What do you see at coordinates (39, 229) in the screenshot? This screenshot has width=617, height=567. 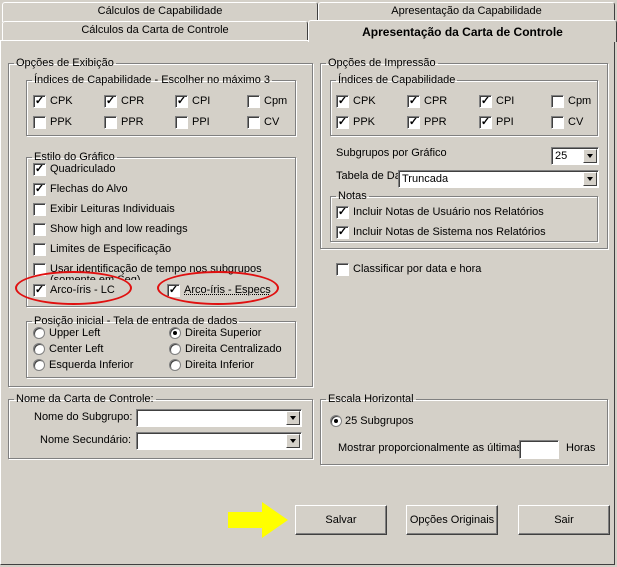 I see `estilo-show-high-and-low-readings-checkbox` at bounding box center [39, 229].